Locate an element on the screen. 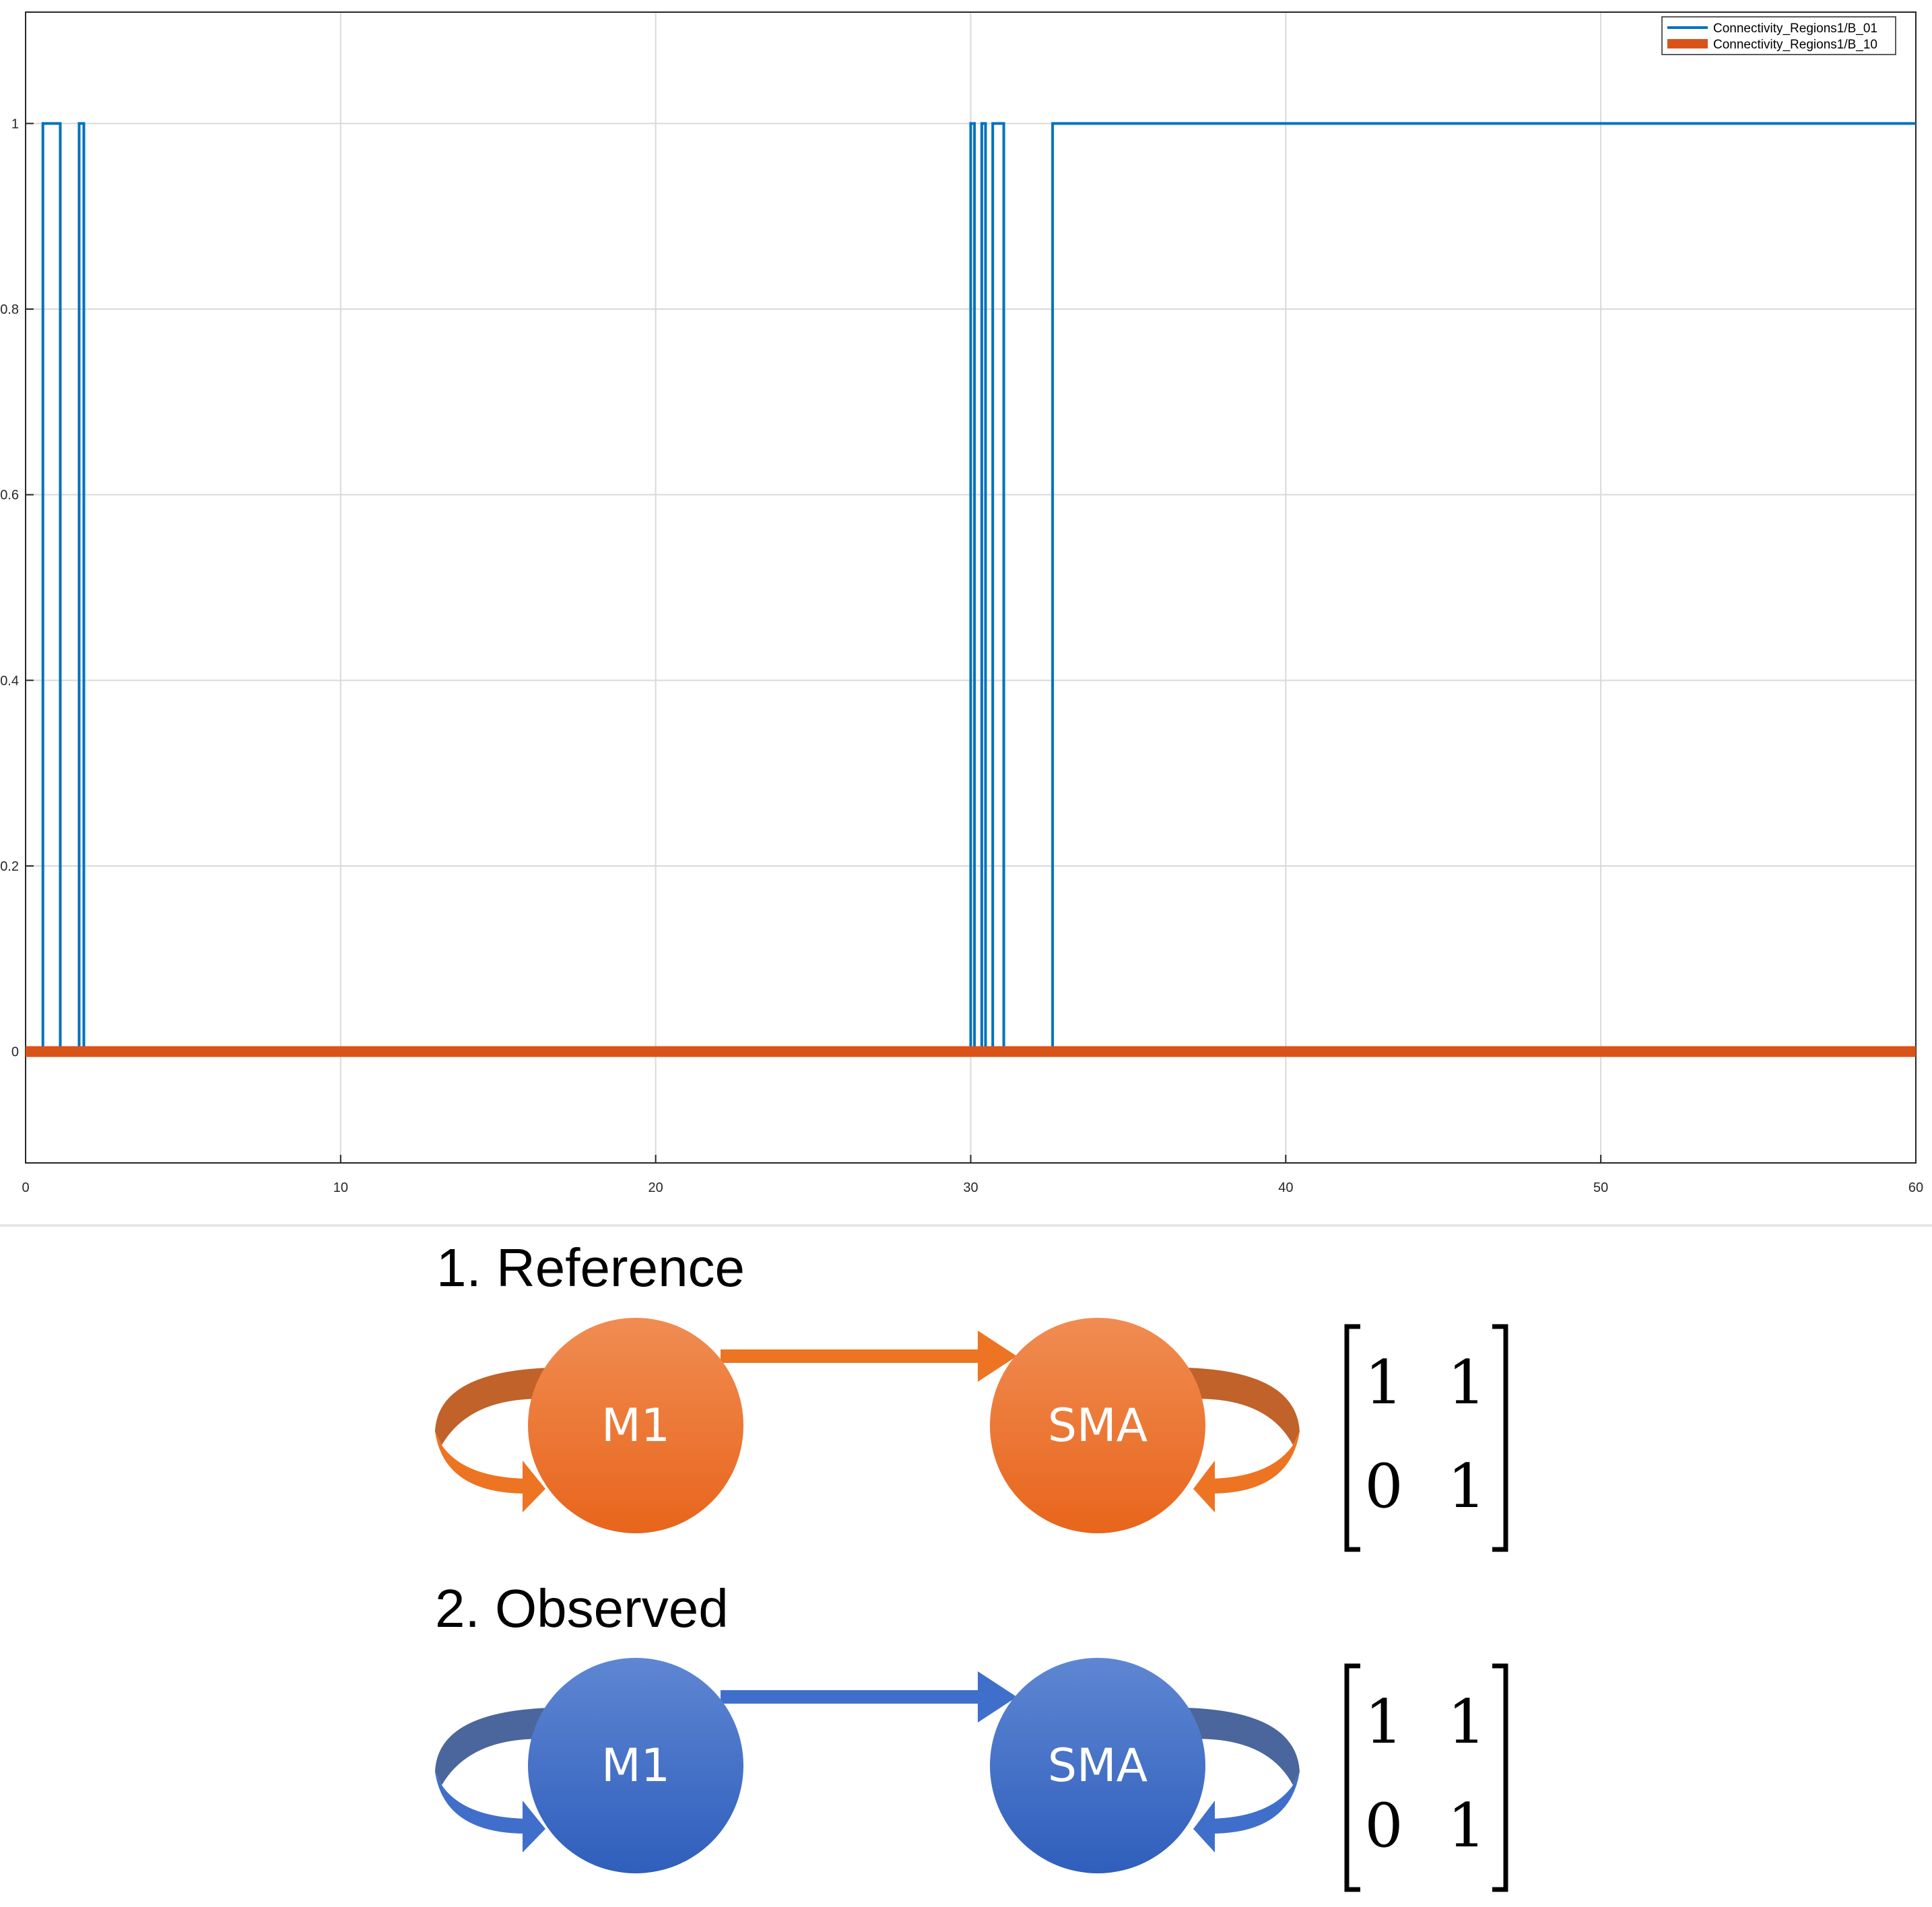  y-tick-label: 0 is located at coordinates (15, 1052).